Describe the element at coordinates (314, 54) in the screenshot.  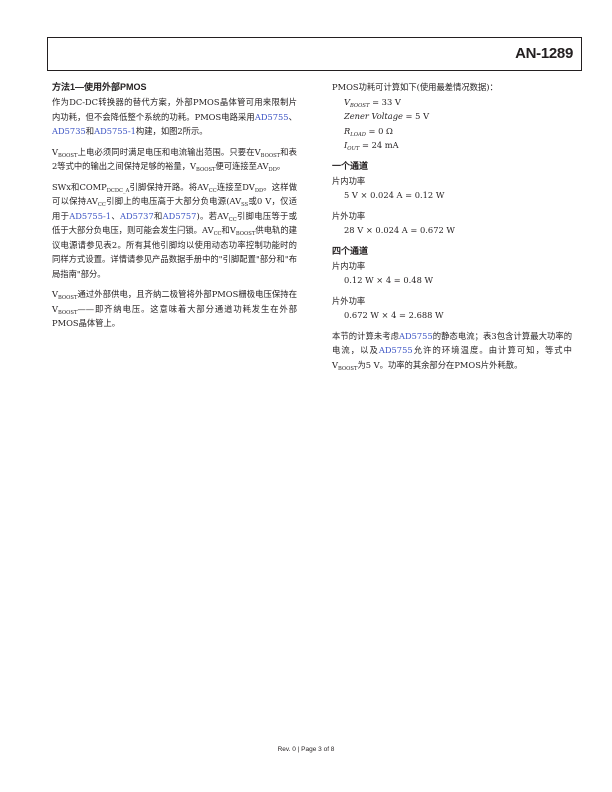
I see `header-box: AN-1289` at that location.